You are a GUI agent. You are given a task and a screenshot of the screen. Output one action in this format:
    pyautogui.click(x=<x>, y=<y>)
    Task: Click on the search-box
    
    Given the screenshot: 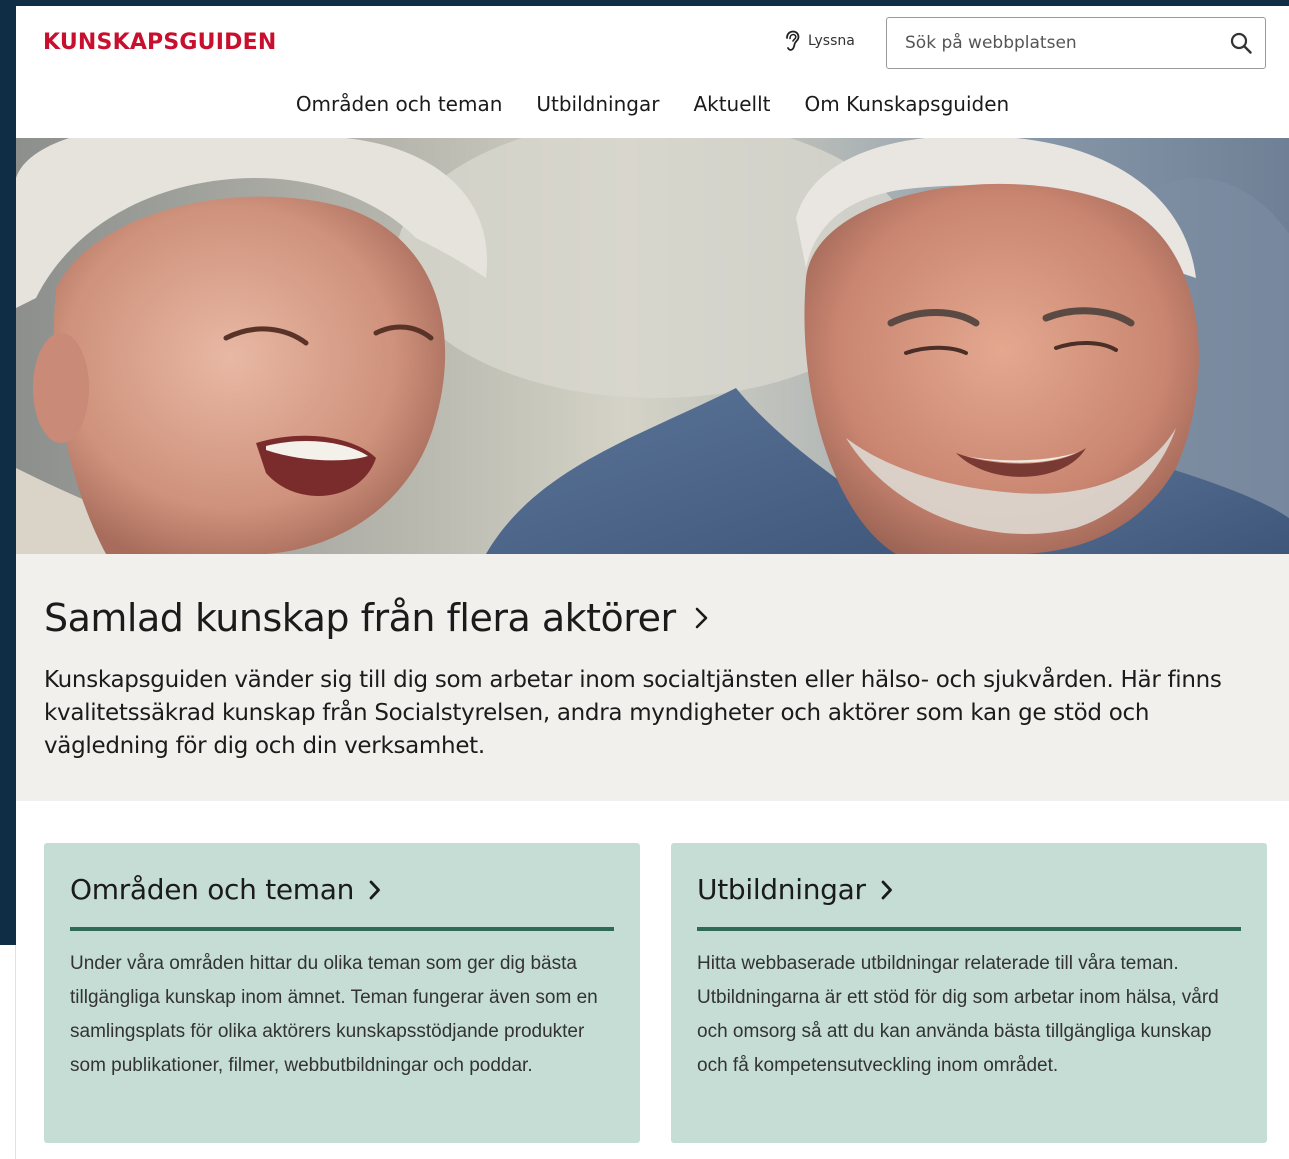 What is the action you would take?
    pyautogui.click(x=1076, y=43)
    